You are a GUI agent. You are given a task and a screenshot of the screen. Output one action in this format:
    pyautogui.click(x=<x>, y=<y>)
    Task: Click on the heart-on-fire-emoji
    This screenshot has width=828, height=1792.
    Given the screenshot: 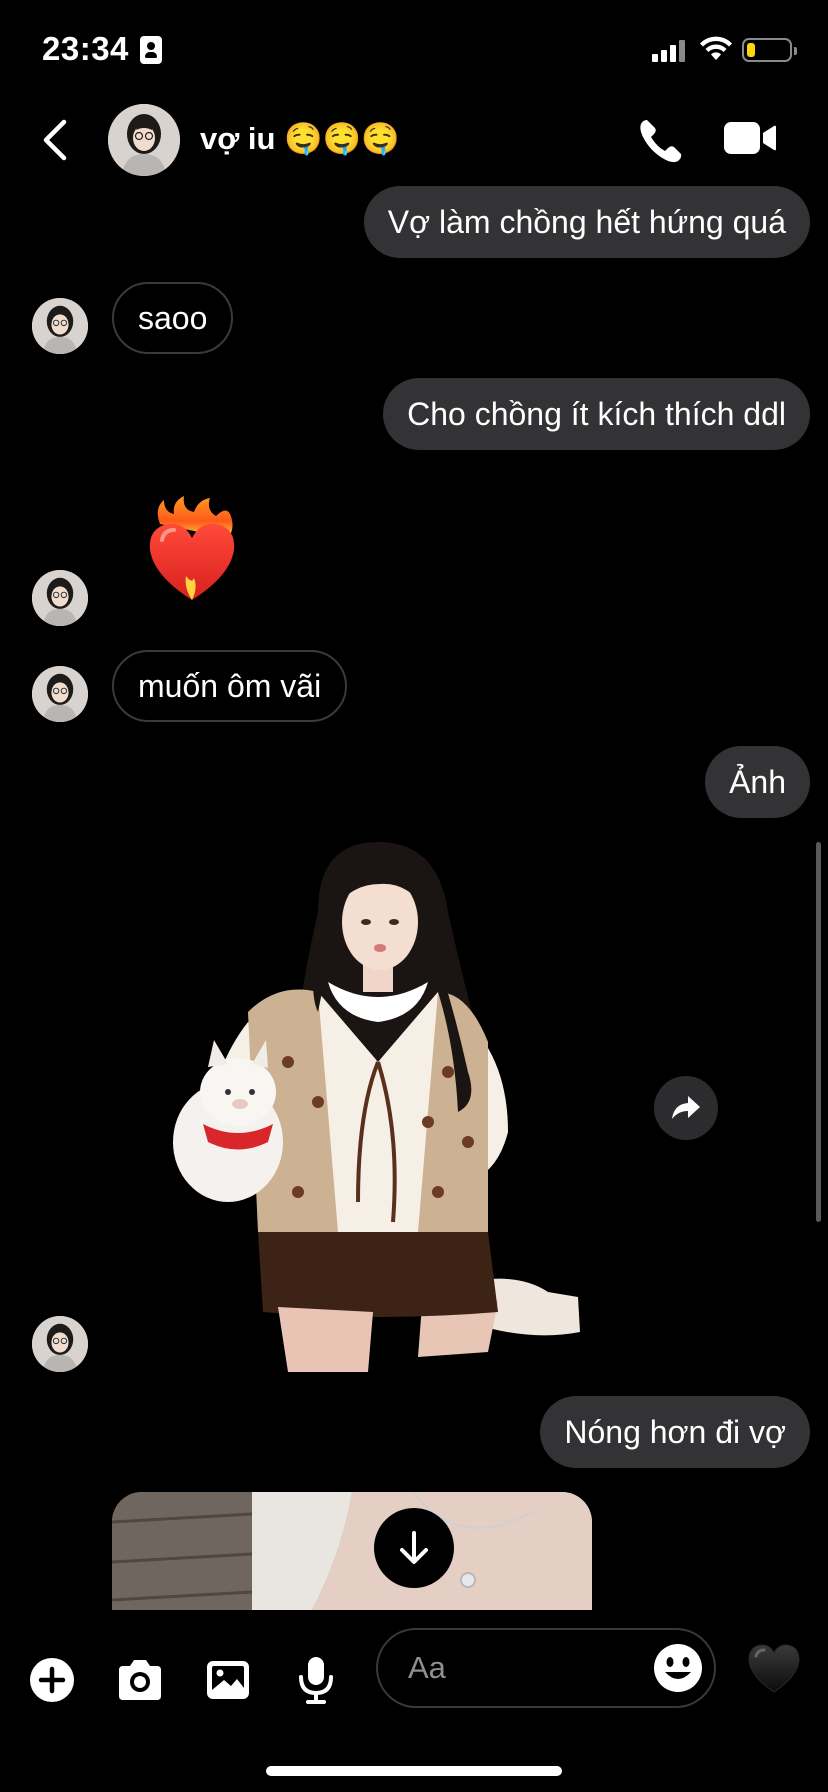 What is the action you would take?
    pyautogui.click(x=192, y=549)
    